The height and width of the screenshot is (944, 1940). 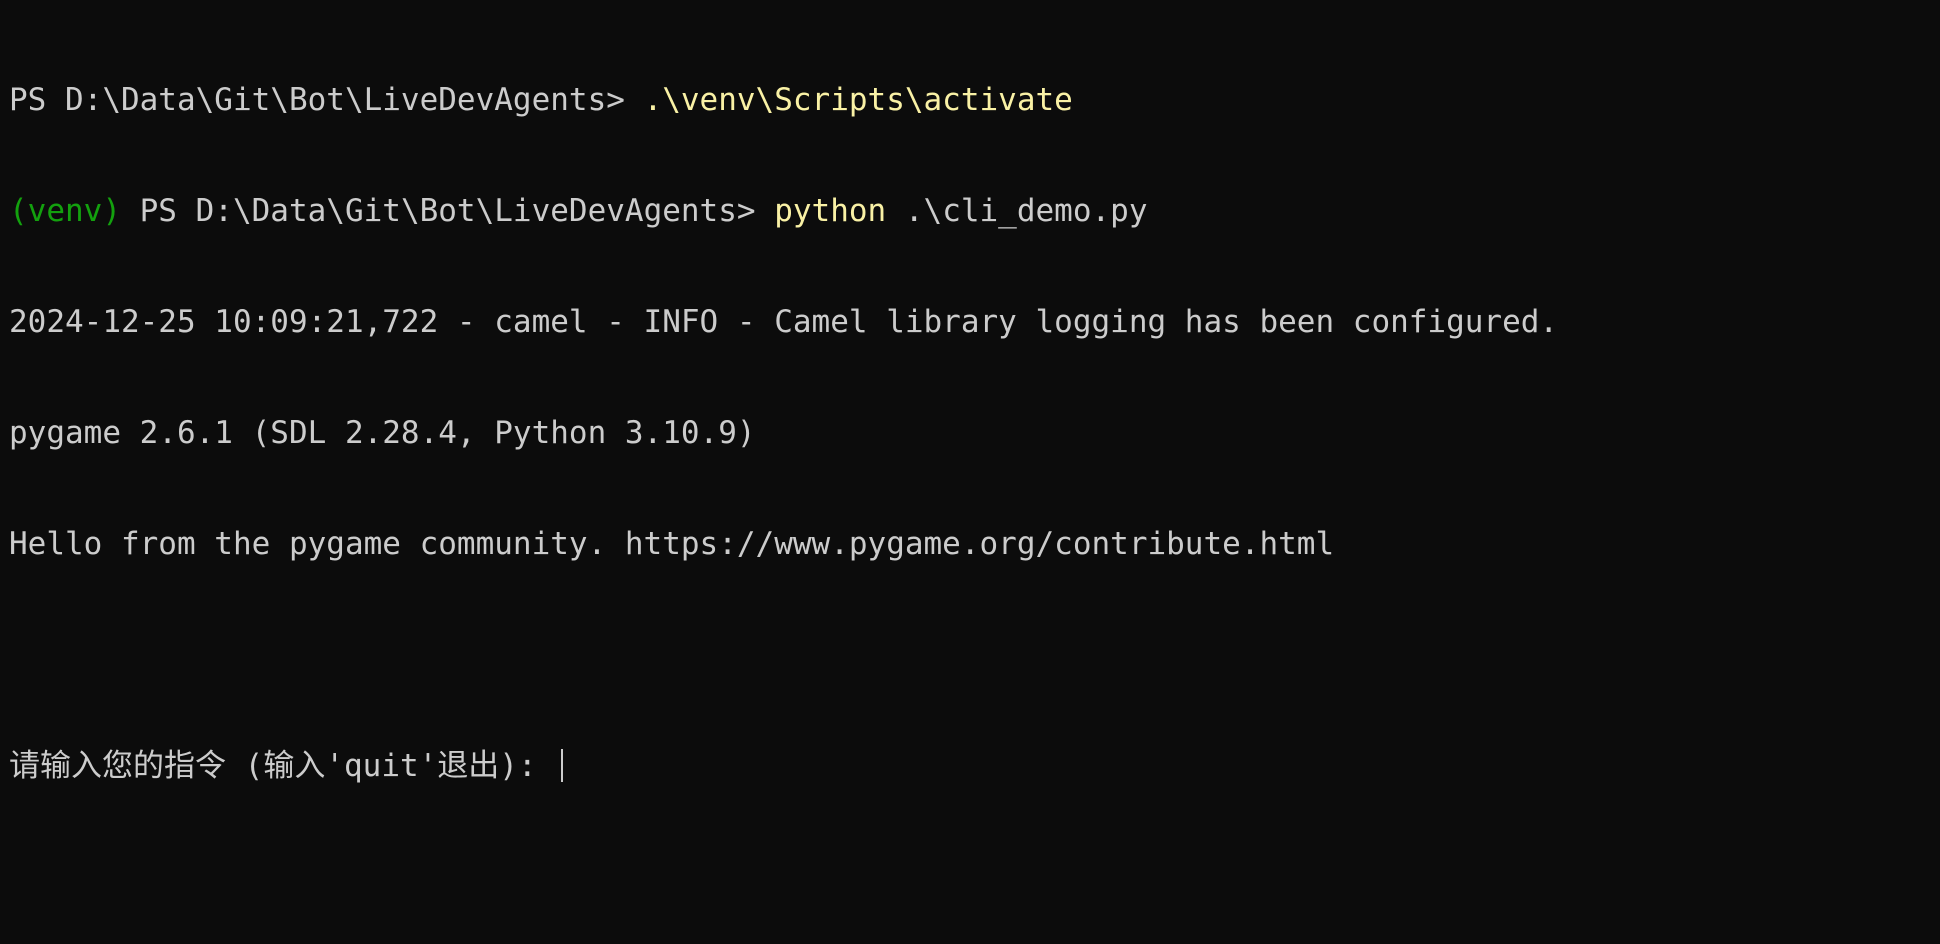 I want to click on input-prompt: 请输入您的指令 (输入'quit'退出):, so click(x=282, y=766).